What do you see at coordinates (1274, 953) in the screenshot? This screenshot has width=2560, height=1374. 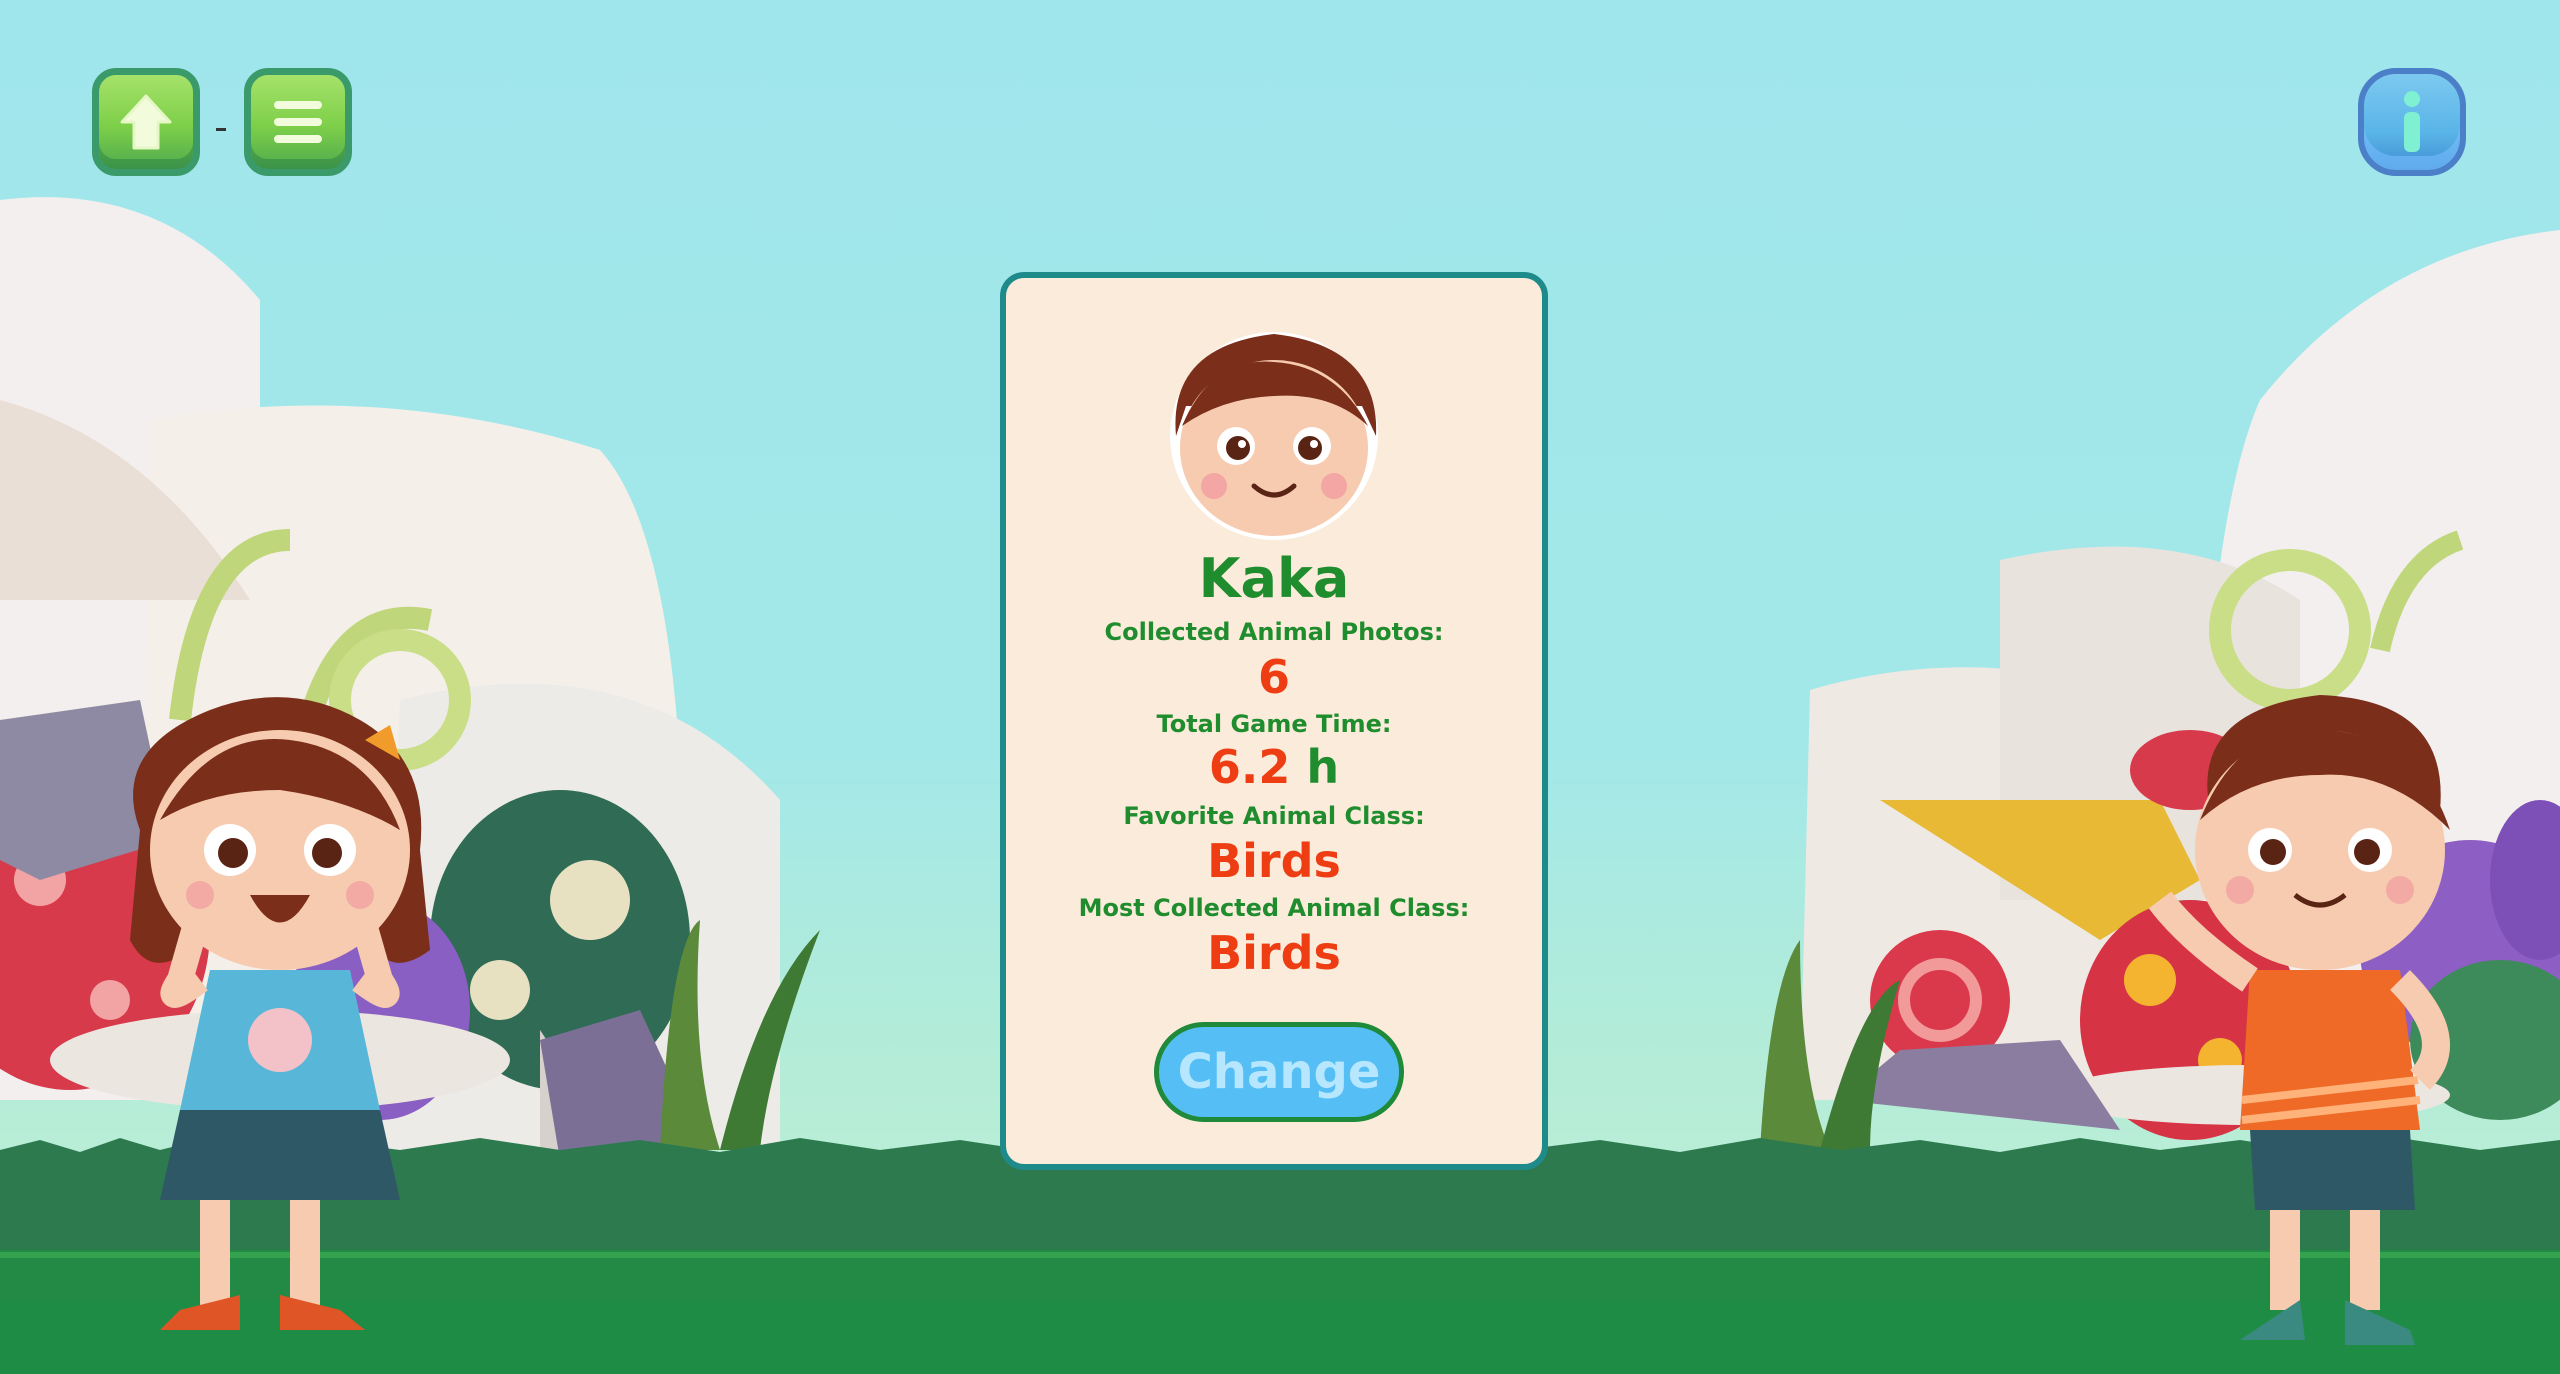 I see `most-collected-value: Birds` at bounding box center [1274, 953].